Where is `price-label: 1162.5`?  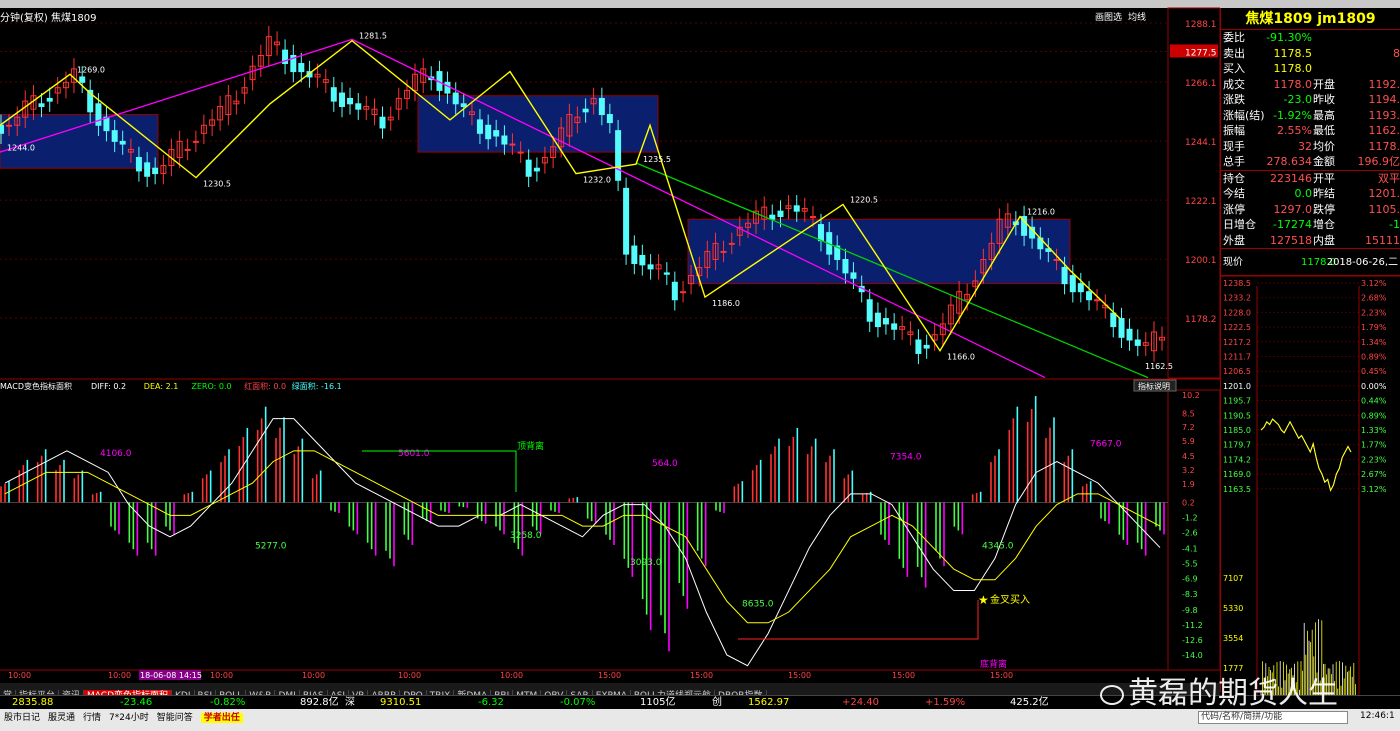 price-label: 1162.5 is located at coordinates (1159, 366).